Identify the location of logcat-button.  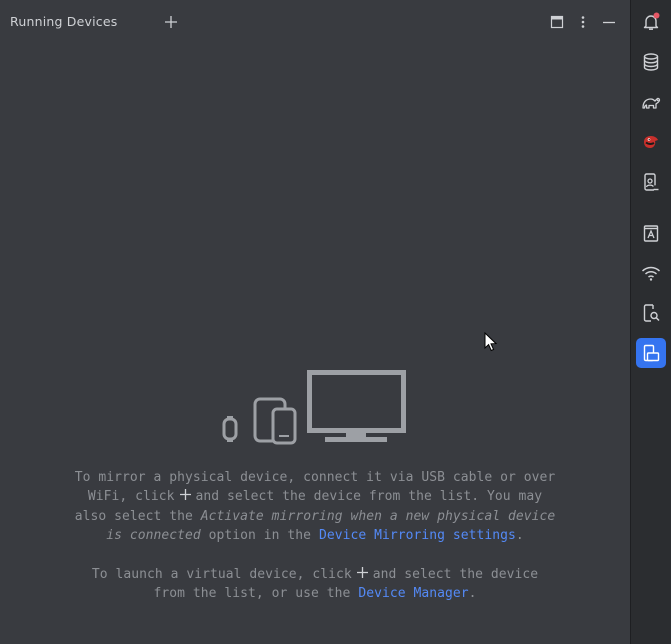
(651, 233).